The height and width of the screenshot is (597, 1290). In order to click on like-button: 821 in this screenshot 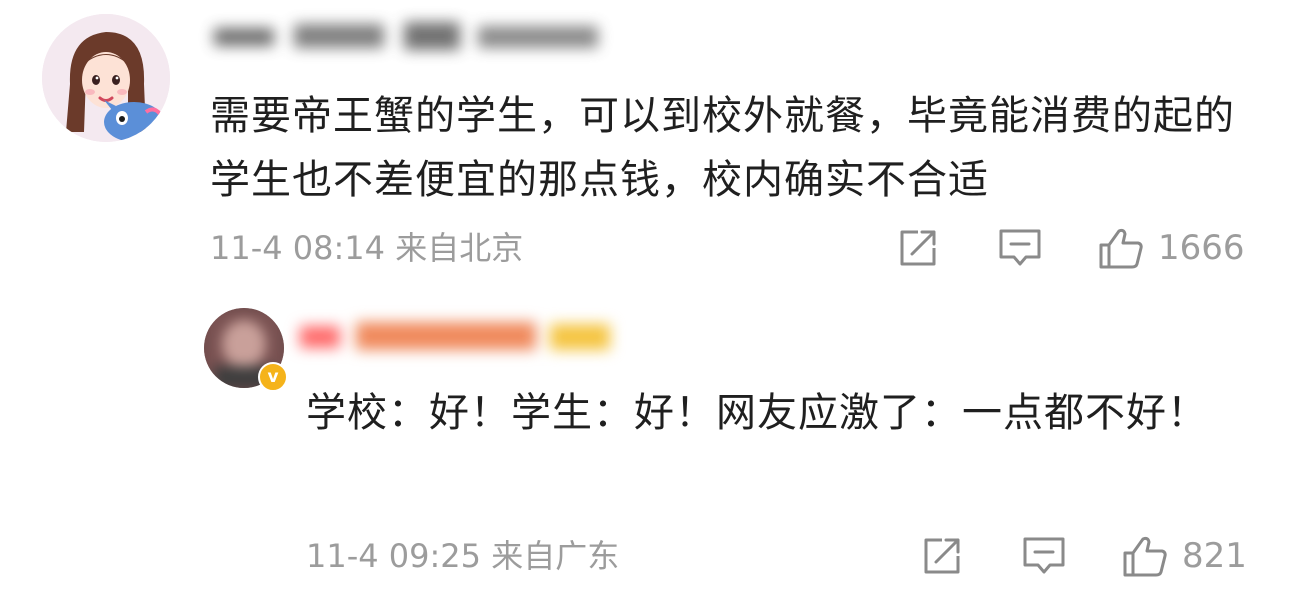, I will do `click(1184, 556)`.